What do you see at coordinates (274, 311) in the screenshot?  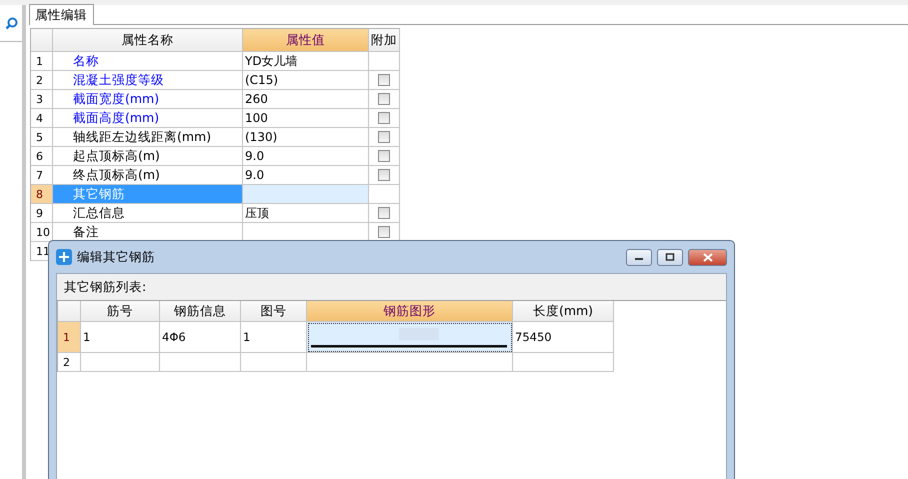 I see `column-header: 图号` at bounding box center [274, 311].